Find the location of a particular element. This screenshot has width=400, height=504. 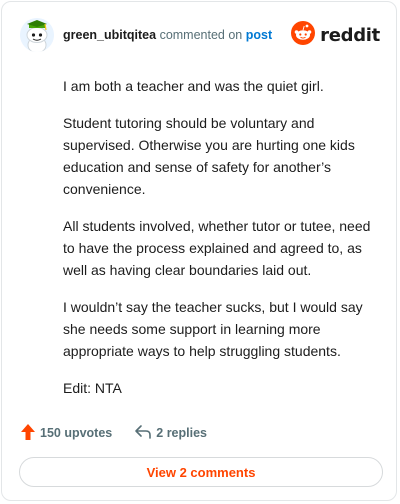

comment-header: green_ubitqitea commented on post reddit is located at coordinates (200, 35).